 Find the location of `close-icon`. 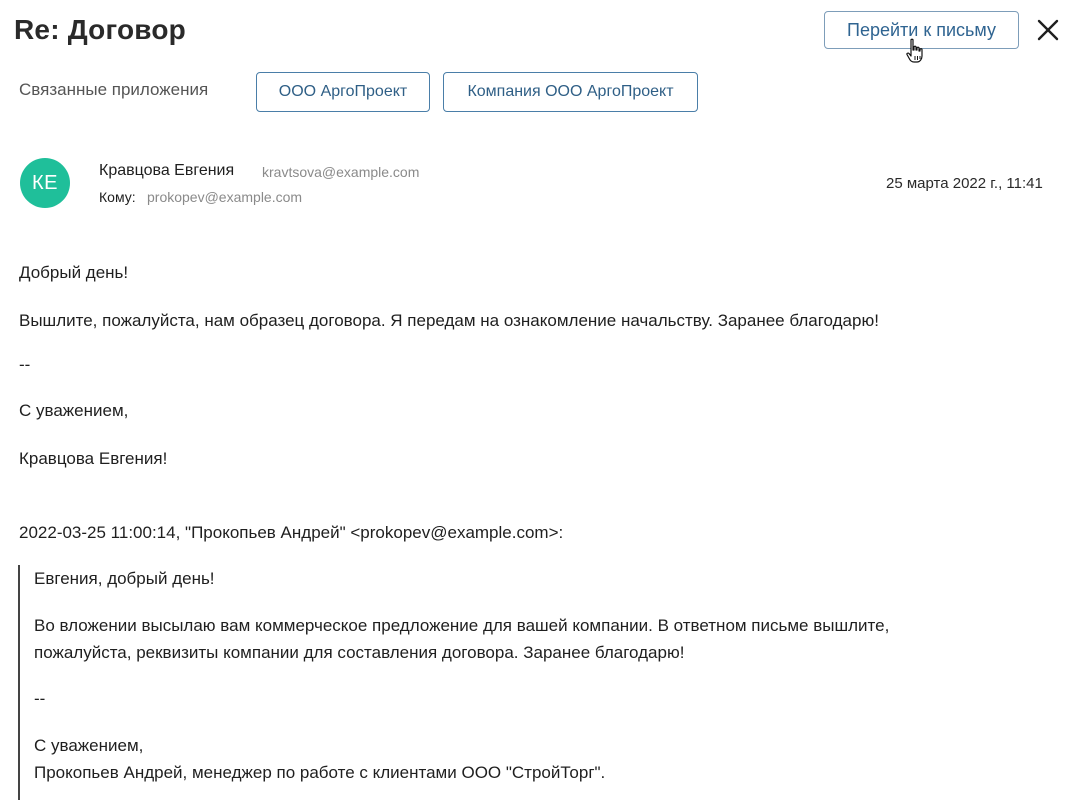

close-icon is located at coordinates (1048, 30).